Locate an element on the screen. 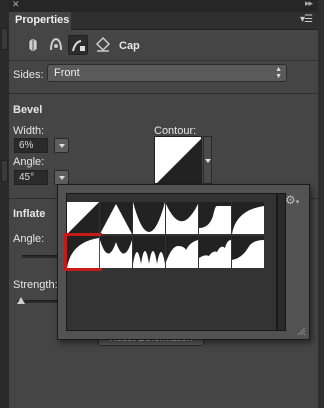 The width and height of the screenshot is (324, 408). contour-preset-ring is located at coordinates (116, 252).